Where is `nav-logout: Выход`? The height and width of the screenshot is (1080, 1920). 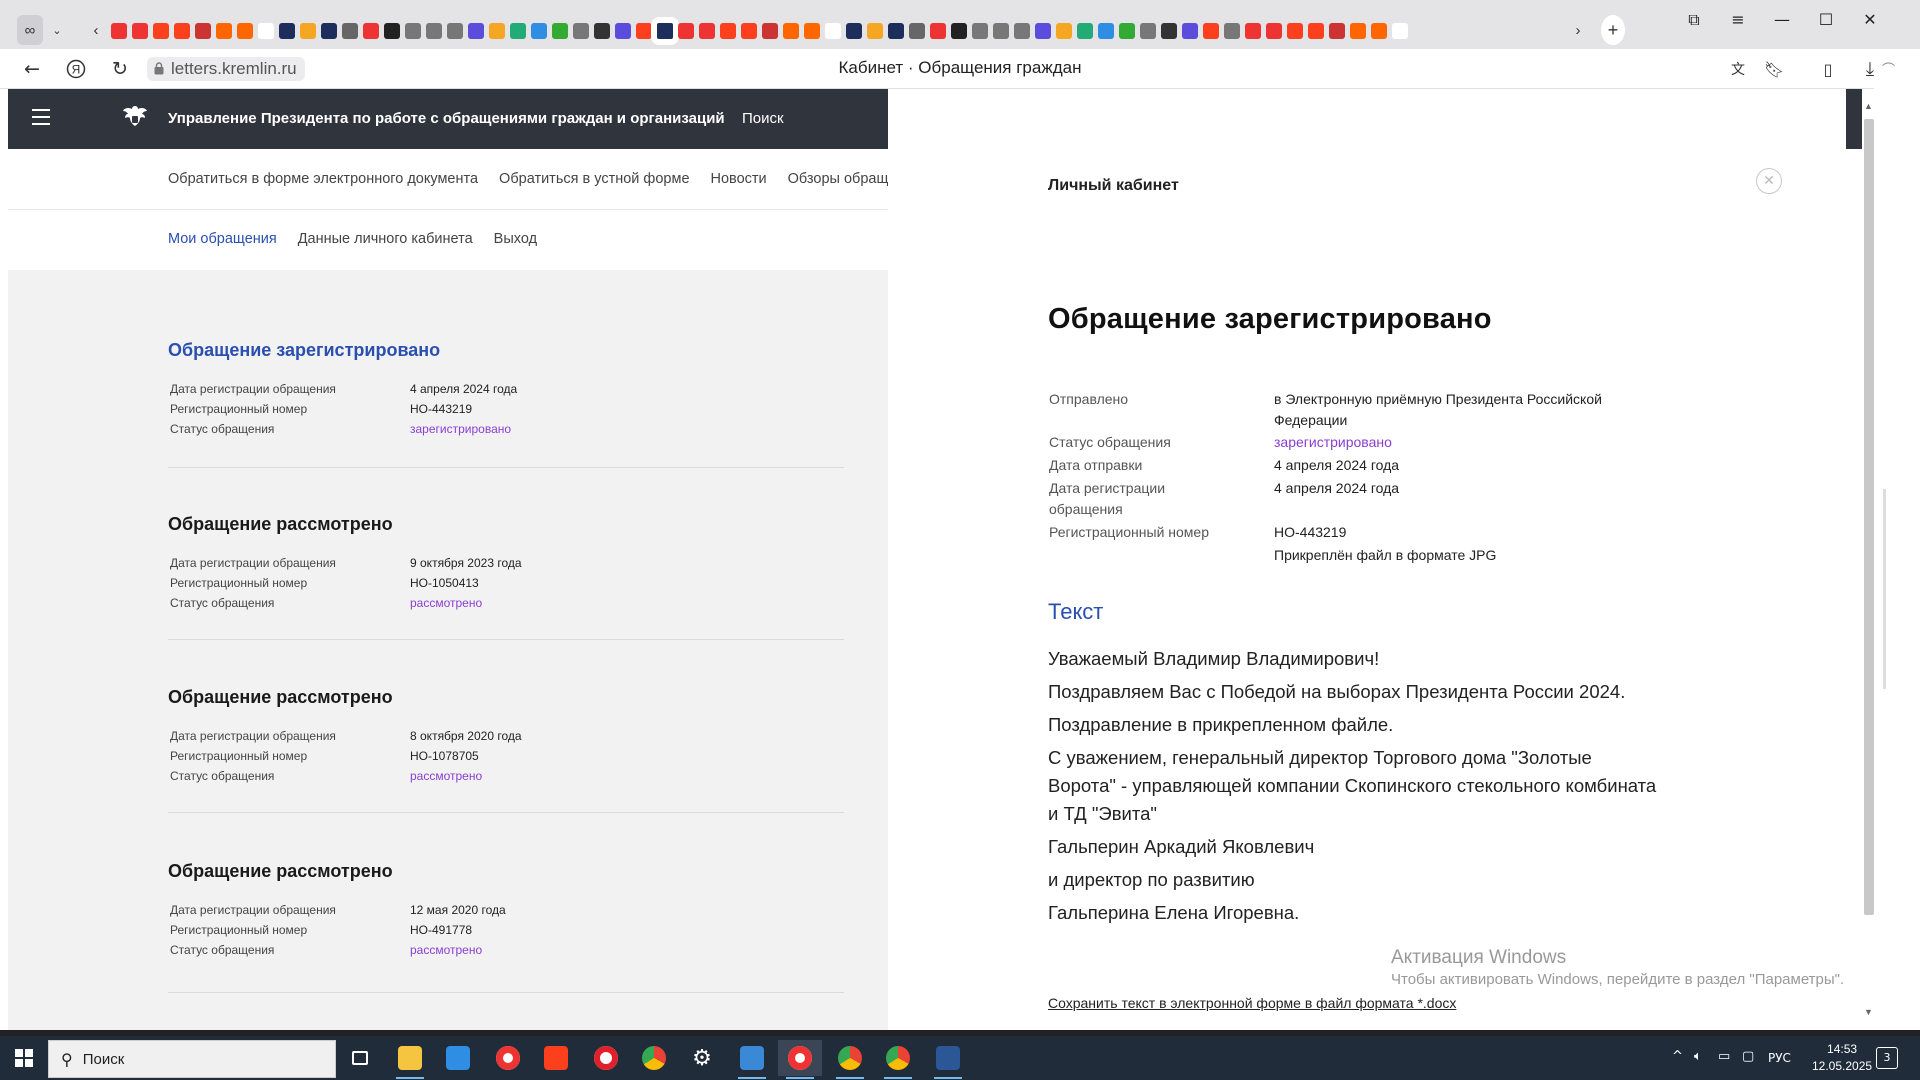 nav-logout: Выход is located at coordinates (515, 239).